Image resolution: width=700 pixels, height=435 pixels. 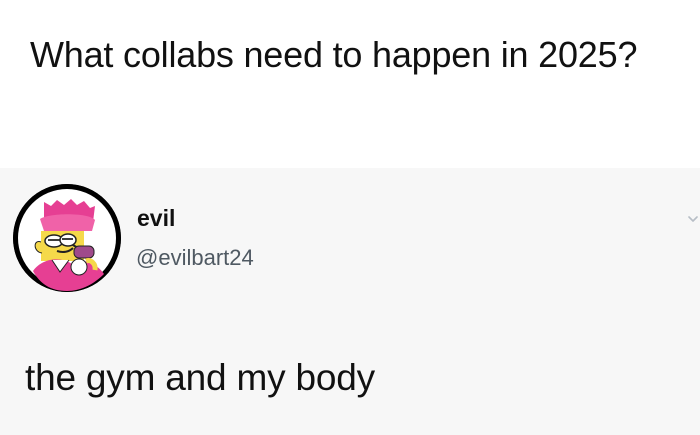 I want to click on chevron-down-icon, so click(x=693, y=219).